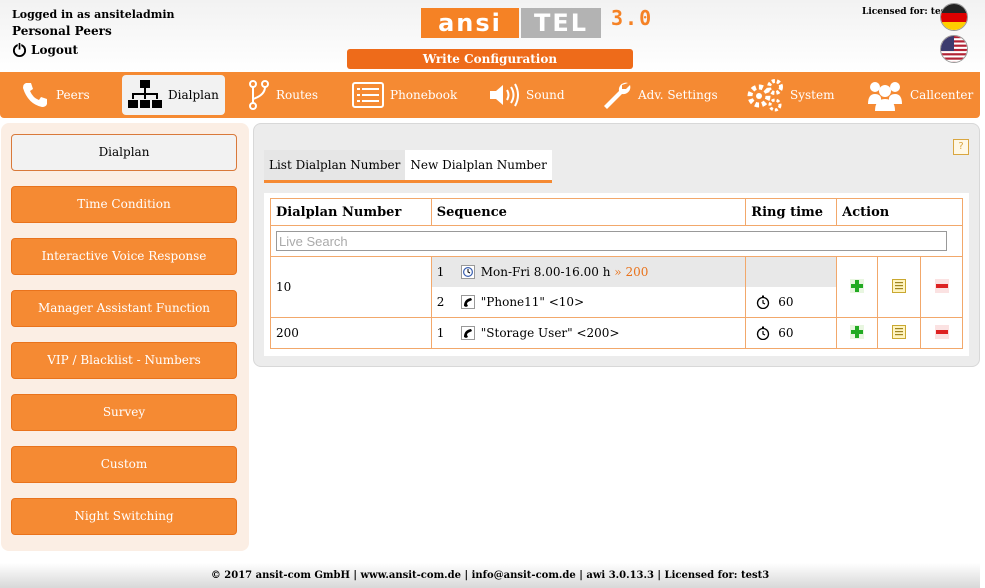 Image resolution: width=985 pixels, height=588 pixels. I want to click on nav-item-dialplan: Dialplan, so click(173, 95).